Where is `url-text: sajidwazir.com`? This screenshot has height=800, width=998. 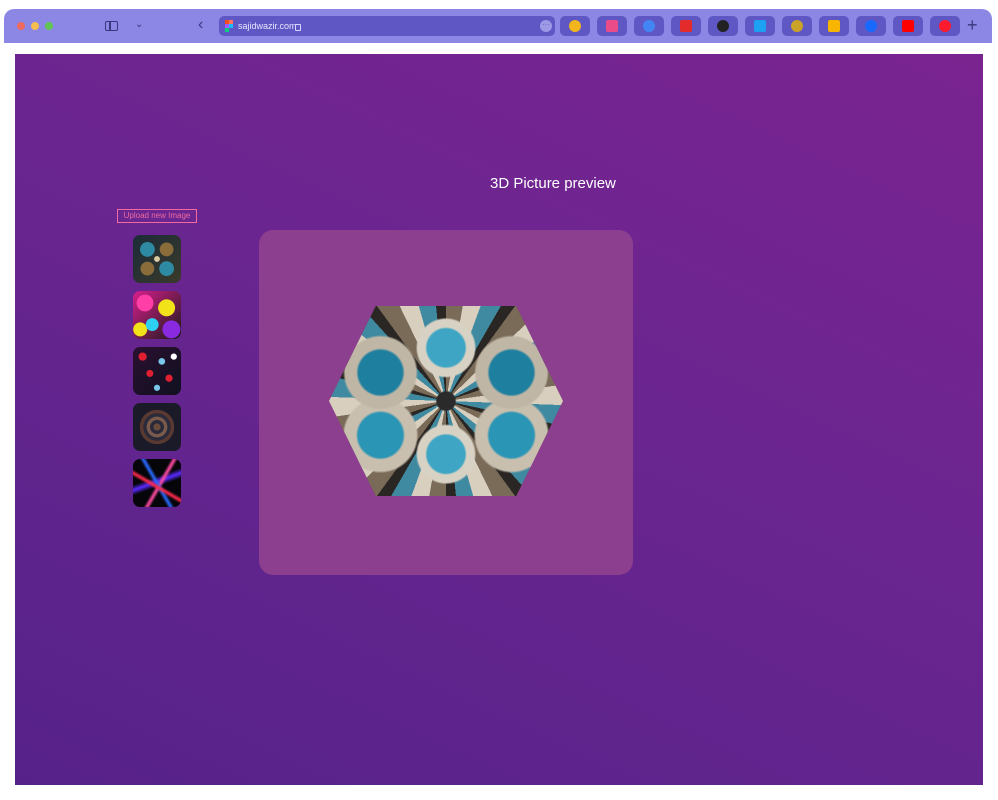 url-text: sajidwazir.com is located at coordinates (267, 26).